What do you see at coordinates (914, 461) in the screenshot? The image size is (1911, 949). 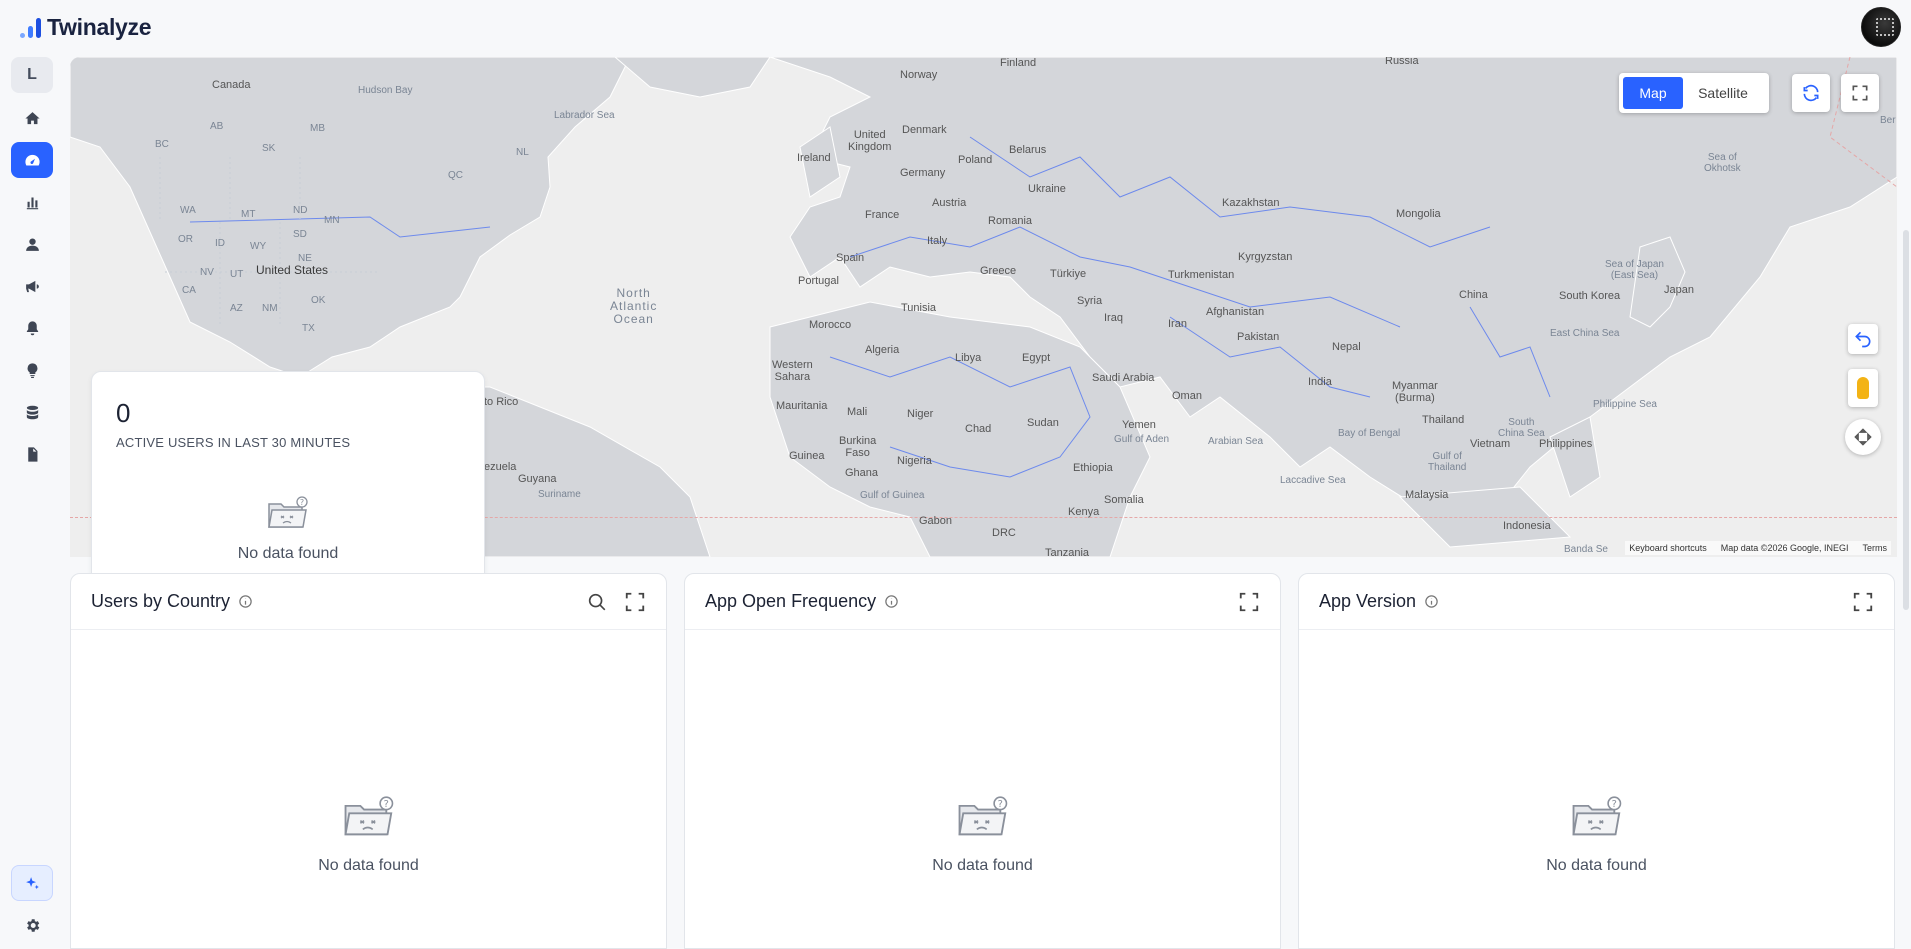 I see `map-label: Nigeria` at bounding box center [914, 461].